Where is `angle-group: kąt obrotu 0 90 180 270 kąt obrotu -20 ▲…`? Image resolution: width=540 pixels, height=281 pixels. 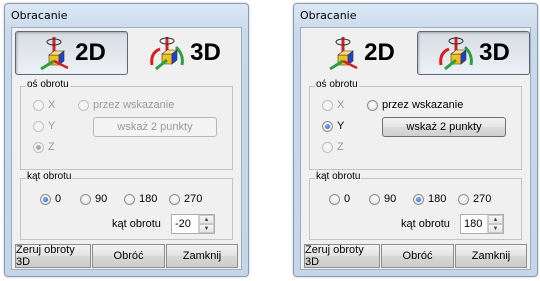
angle-group: kąt obrotu 0 90 180 270 kąt obrotu -20 ▲… is located at coordinates (126, 205).